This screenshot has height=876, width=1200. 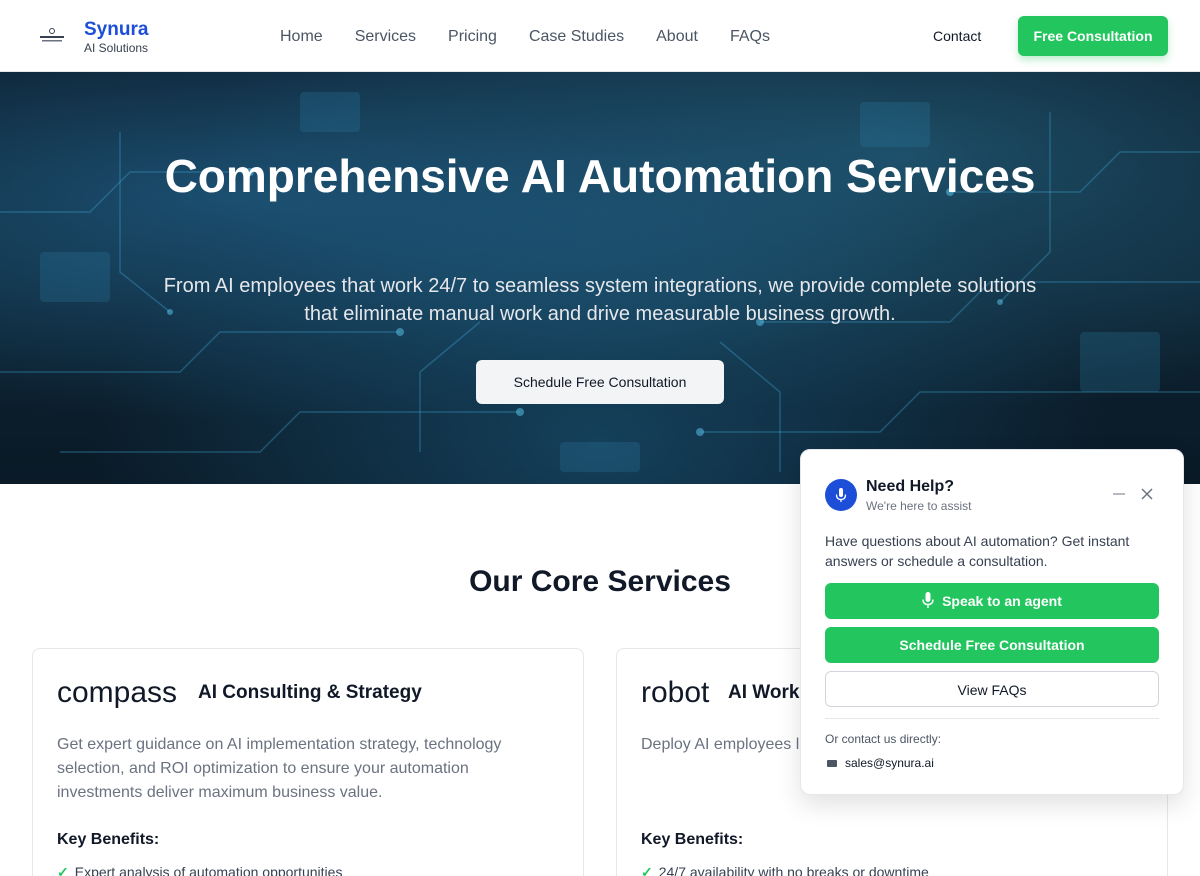 What do you see at coordinates (832, 763) in the screenshot?
I see `mail-icon` at bounding box center [832, 763].